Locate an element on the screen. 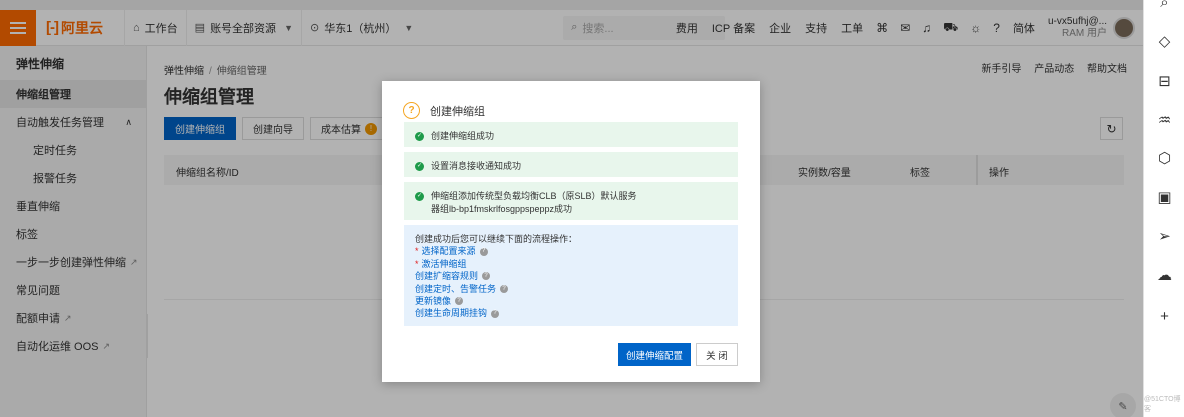  send-icon: ➢ is located at coordinates (1164, 236).